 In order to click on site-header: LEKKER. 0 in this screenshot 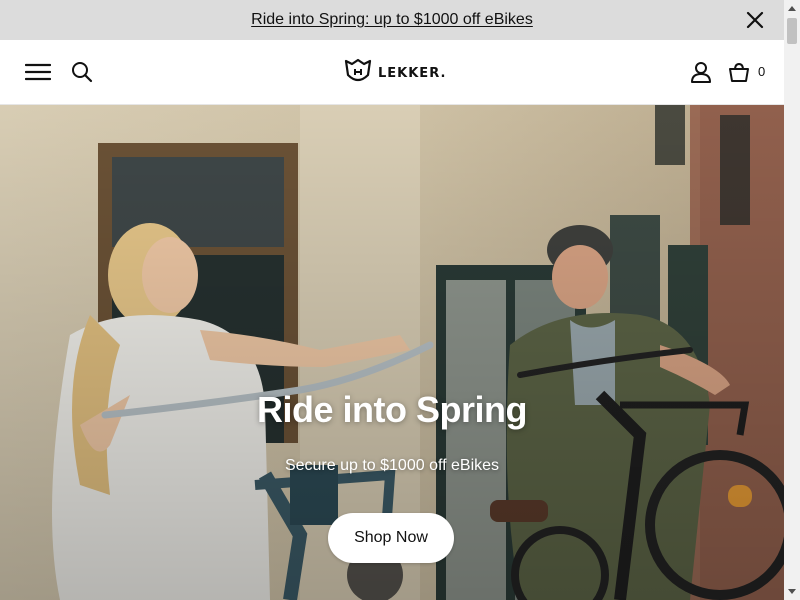, I will do `click(392, 72)`.